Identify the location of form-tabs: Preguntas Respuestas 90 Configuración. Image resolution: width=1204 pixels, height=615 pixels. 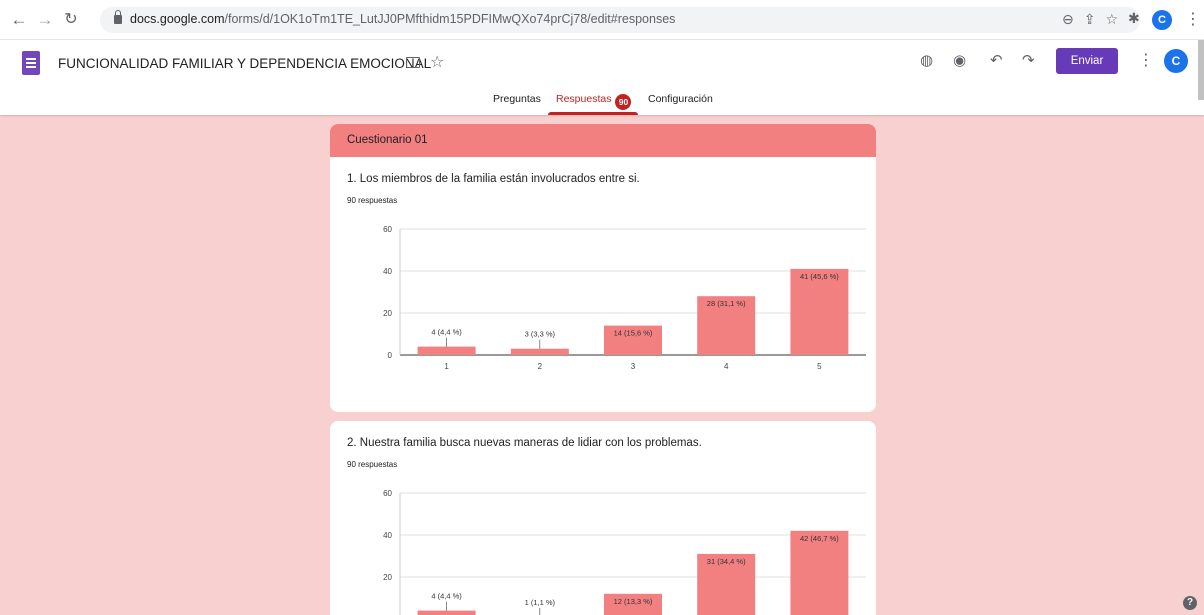
(602, 103).